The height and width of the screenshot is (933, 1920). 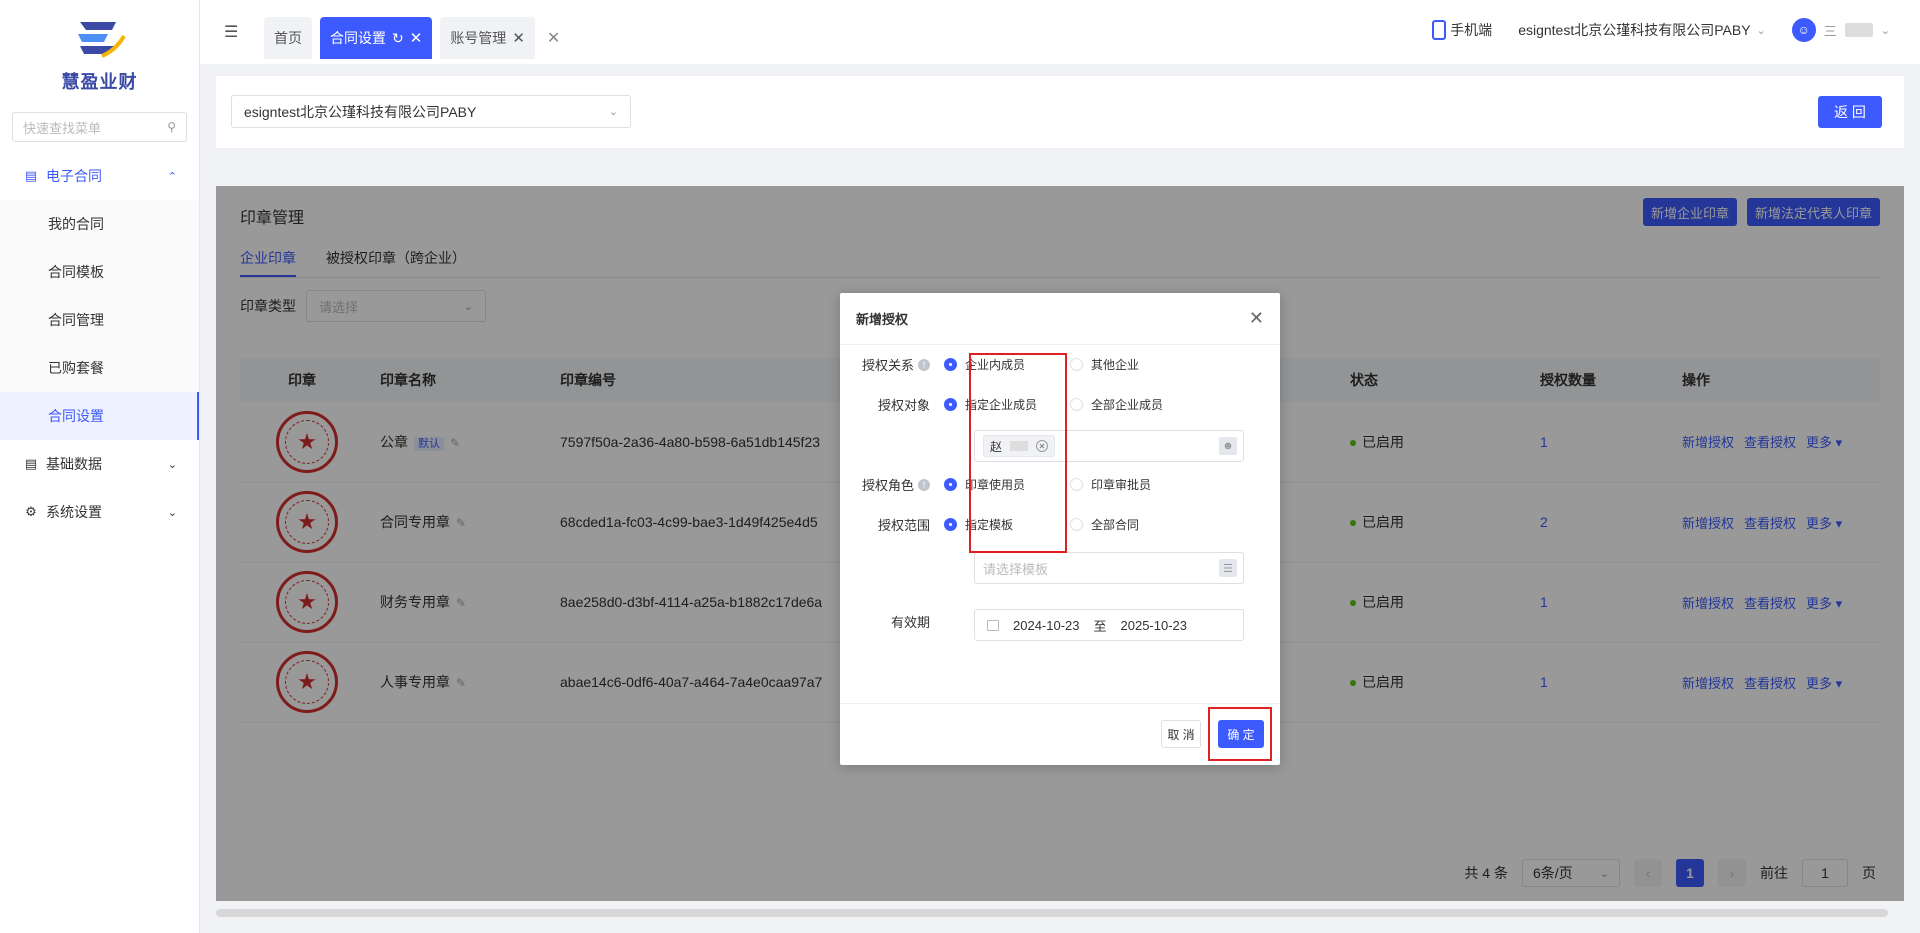 I want to click on tab-home: 首页, so click(x=288, y=38).